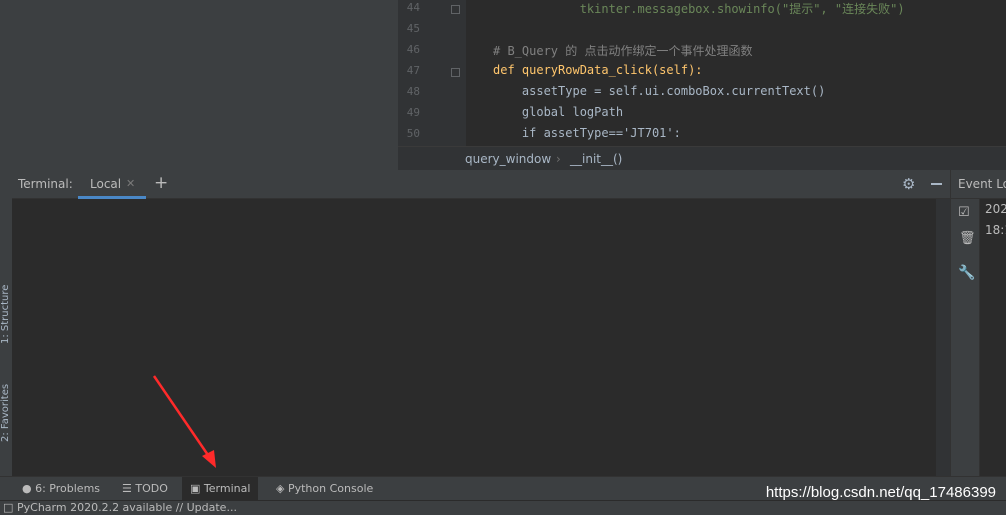 Image resolution: width=1006 pixels, height=515 pixels. What do you see at coordinates (6, 314) in the screenshot?
I see `structure-tab: 1: Structure` at bounding box center [6, 314].